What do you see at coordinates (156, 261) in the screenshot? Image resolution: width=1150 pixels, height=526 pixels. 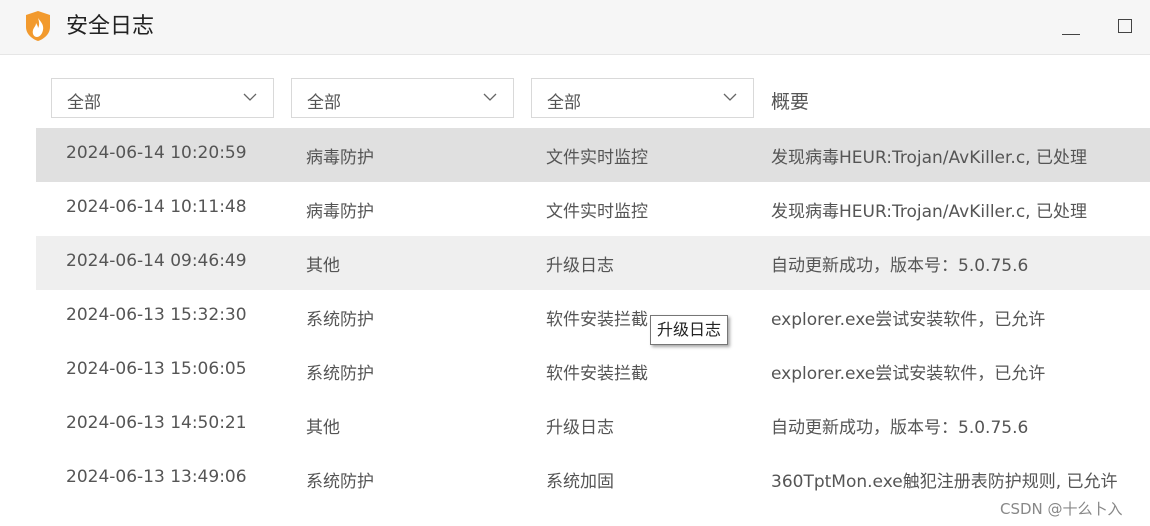 I see `log-time: 2024-06-14 09:46:49` at bounding box center [156, 261].